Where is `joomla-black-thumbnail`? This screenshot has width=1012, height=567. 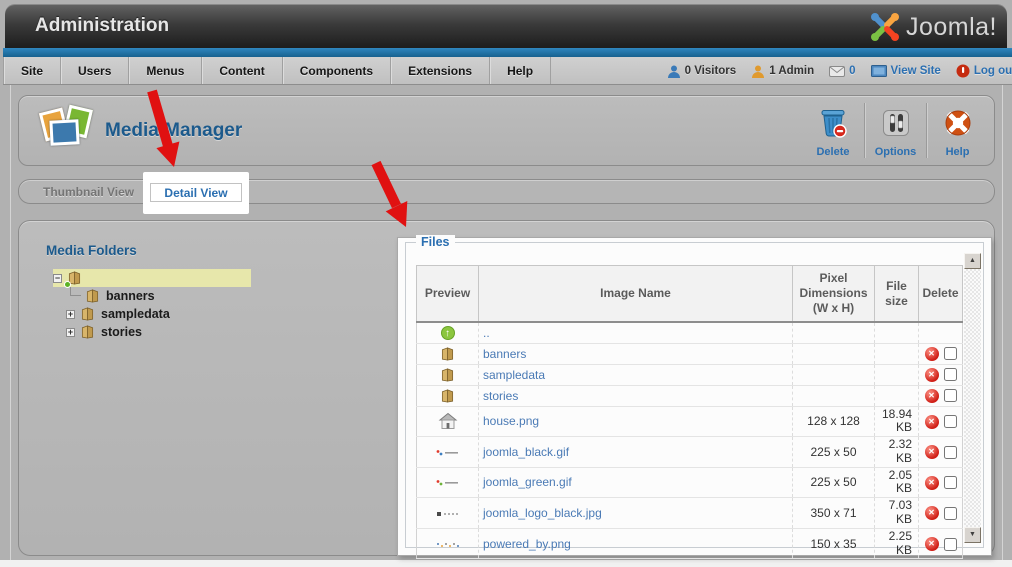 joomla-black-thumbnail is located at coordinates (448, 453).